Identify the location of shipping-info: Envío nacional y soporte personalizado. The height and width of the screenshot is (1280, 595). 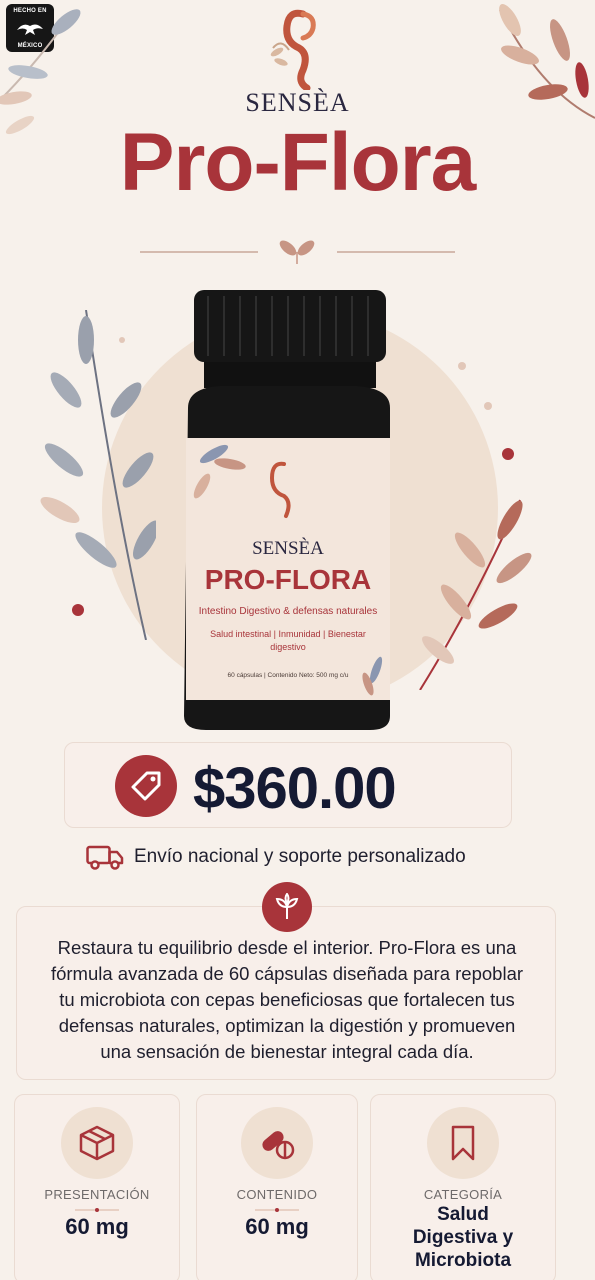
(276, 857).